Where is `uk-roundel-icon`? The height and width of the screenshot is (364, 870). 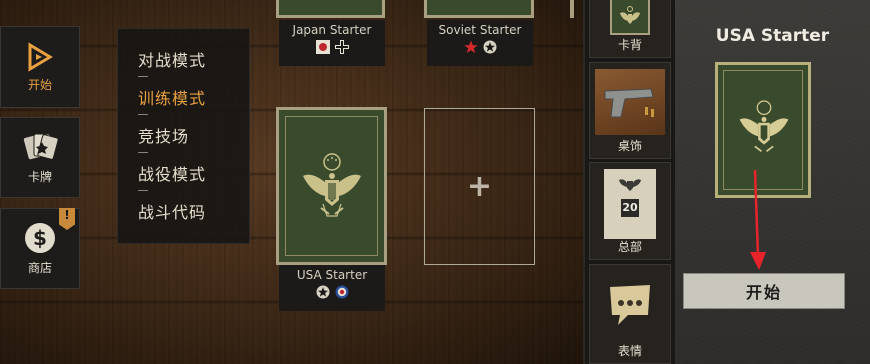
uk-roundel-icon is located at coordinates (341, 292).